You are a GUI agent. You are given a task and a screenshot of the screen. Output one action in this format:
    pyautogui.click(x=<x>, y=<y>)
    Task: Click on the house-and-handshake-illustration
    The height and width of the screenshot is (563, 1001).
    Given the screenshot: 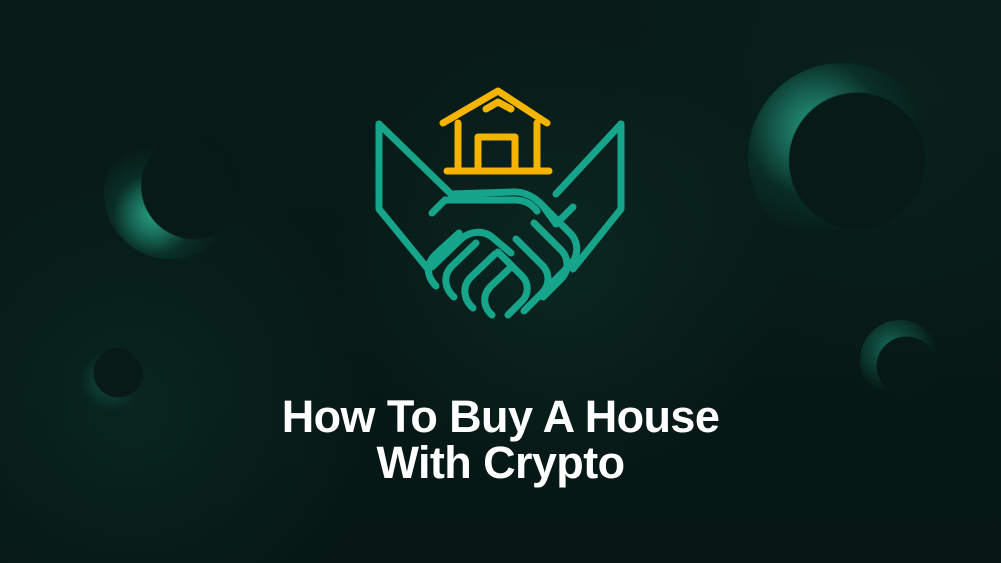 What is the action you would take?
    pyautogui.click(x=500, y=203)
    